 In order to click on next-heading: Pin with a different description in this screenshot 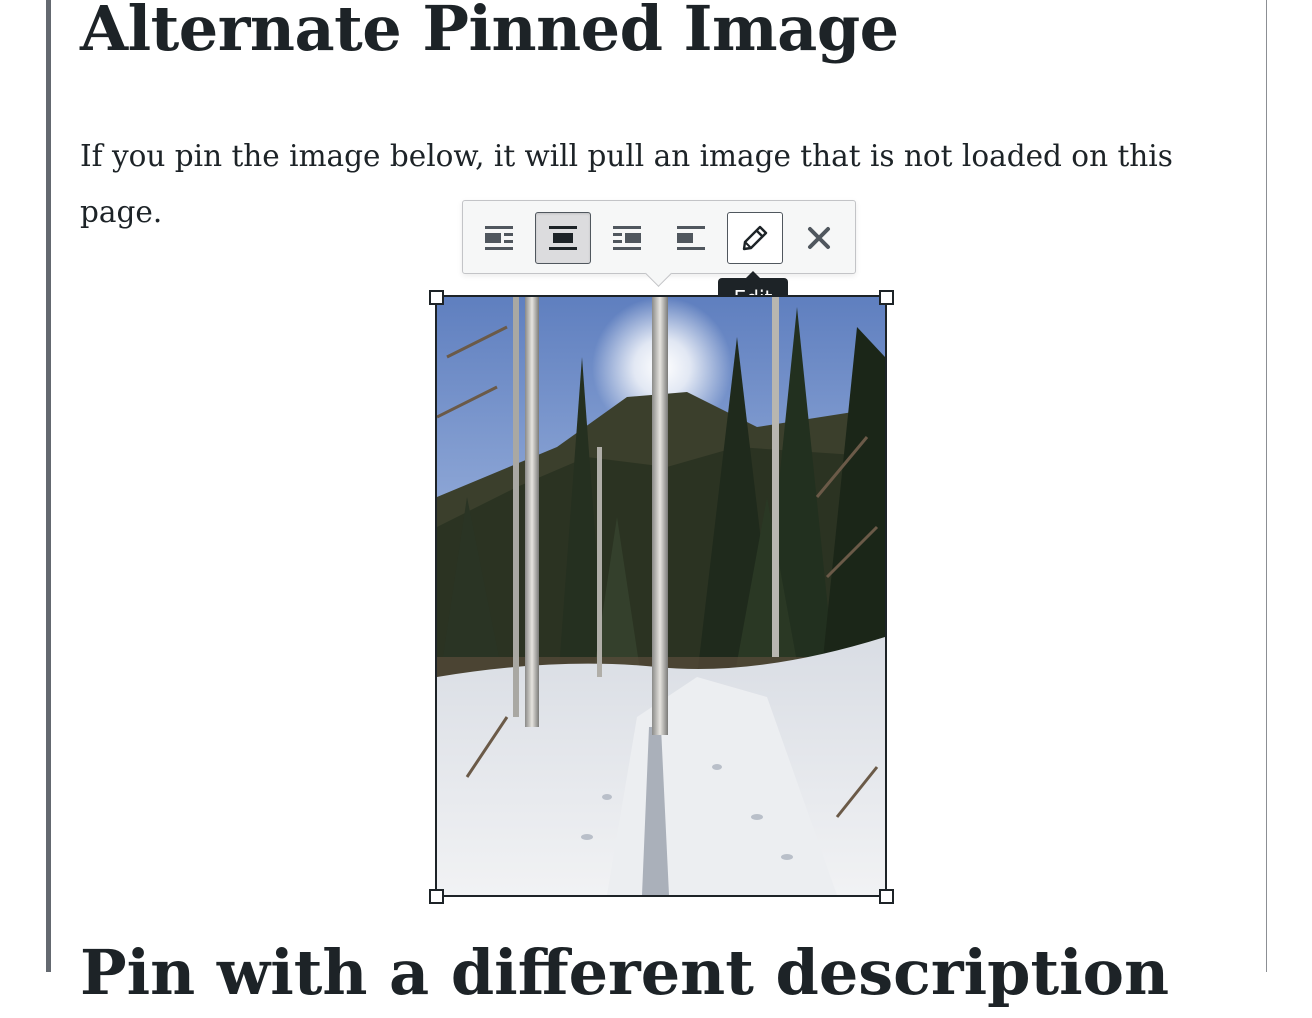, I will do `click(624, 973)`.